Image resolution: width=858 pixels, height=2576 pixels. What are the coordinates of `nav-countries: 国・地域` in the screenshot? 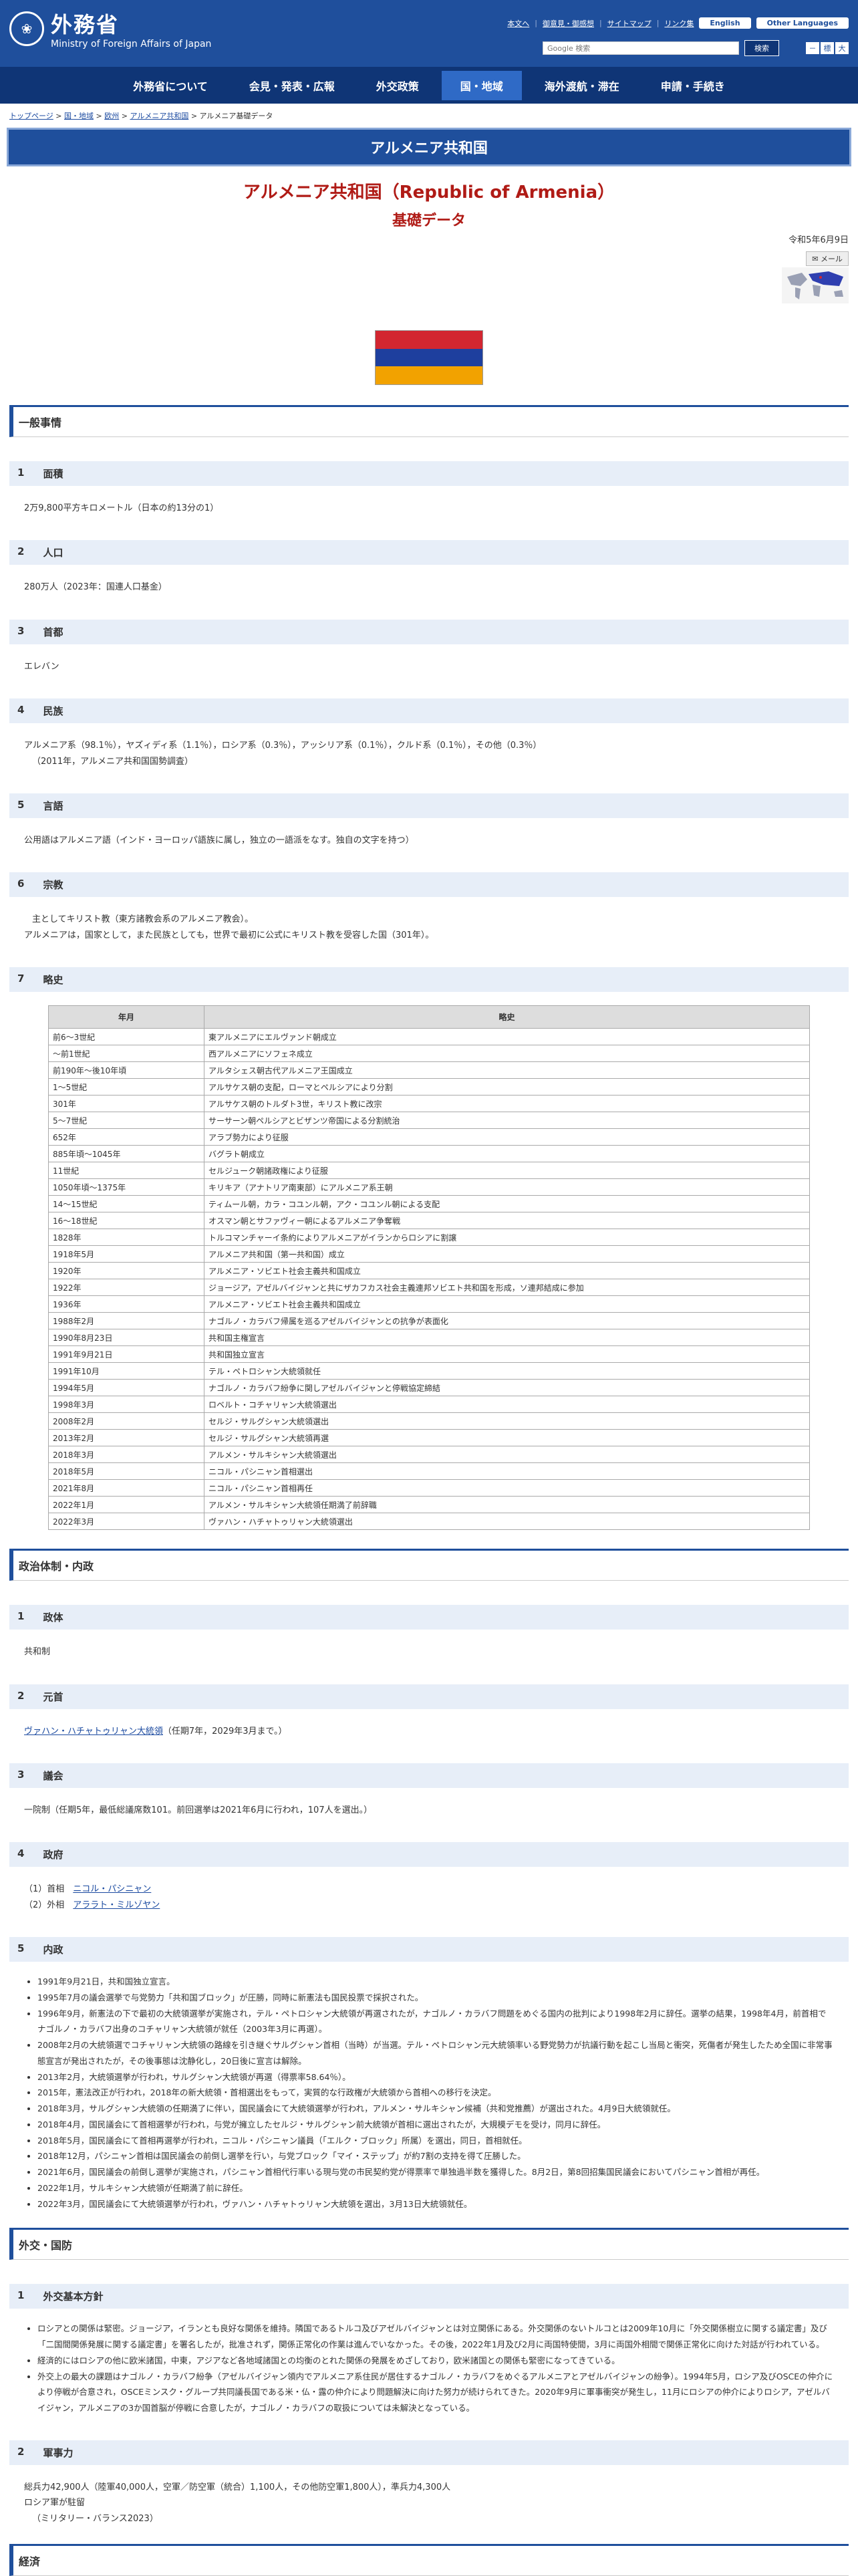 It's located at (481, 85).